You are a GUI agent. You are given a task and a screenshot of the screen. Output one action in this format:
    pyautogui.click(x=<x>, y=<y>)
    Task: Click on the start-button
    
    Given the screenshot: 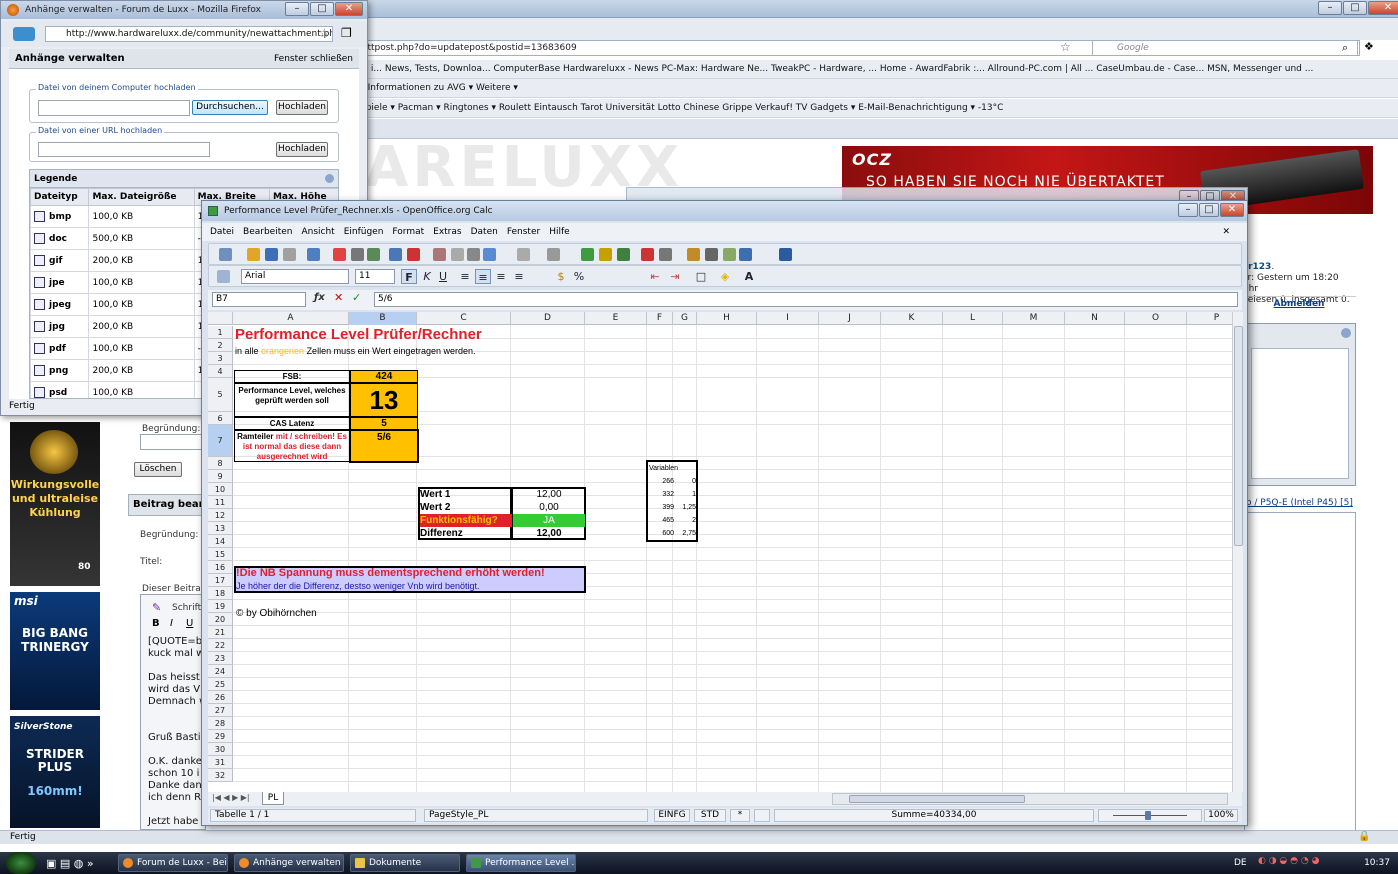 What is the action you would take?
    pyautogui.click(x=21, y=863)
    